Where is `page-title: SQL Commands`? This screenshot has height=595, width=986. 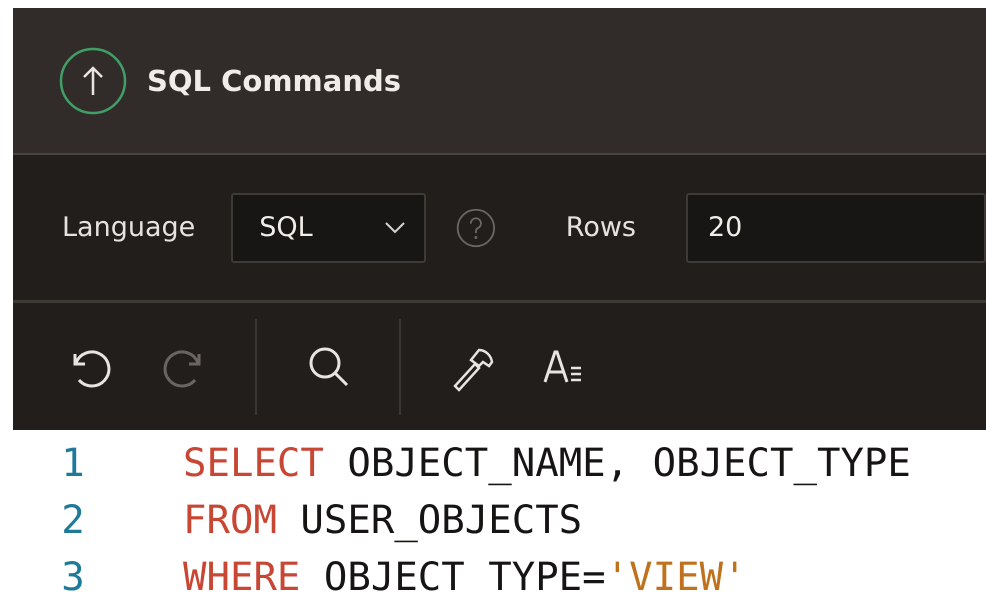 page-title: SQL Commands is located at coordinates (274, 81).